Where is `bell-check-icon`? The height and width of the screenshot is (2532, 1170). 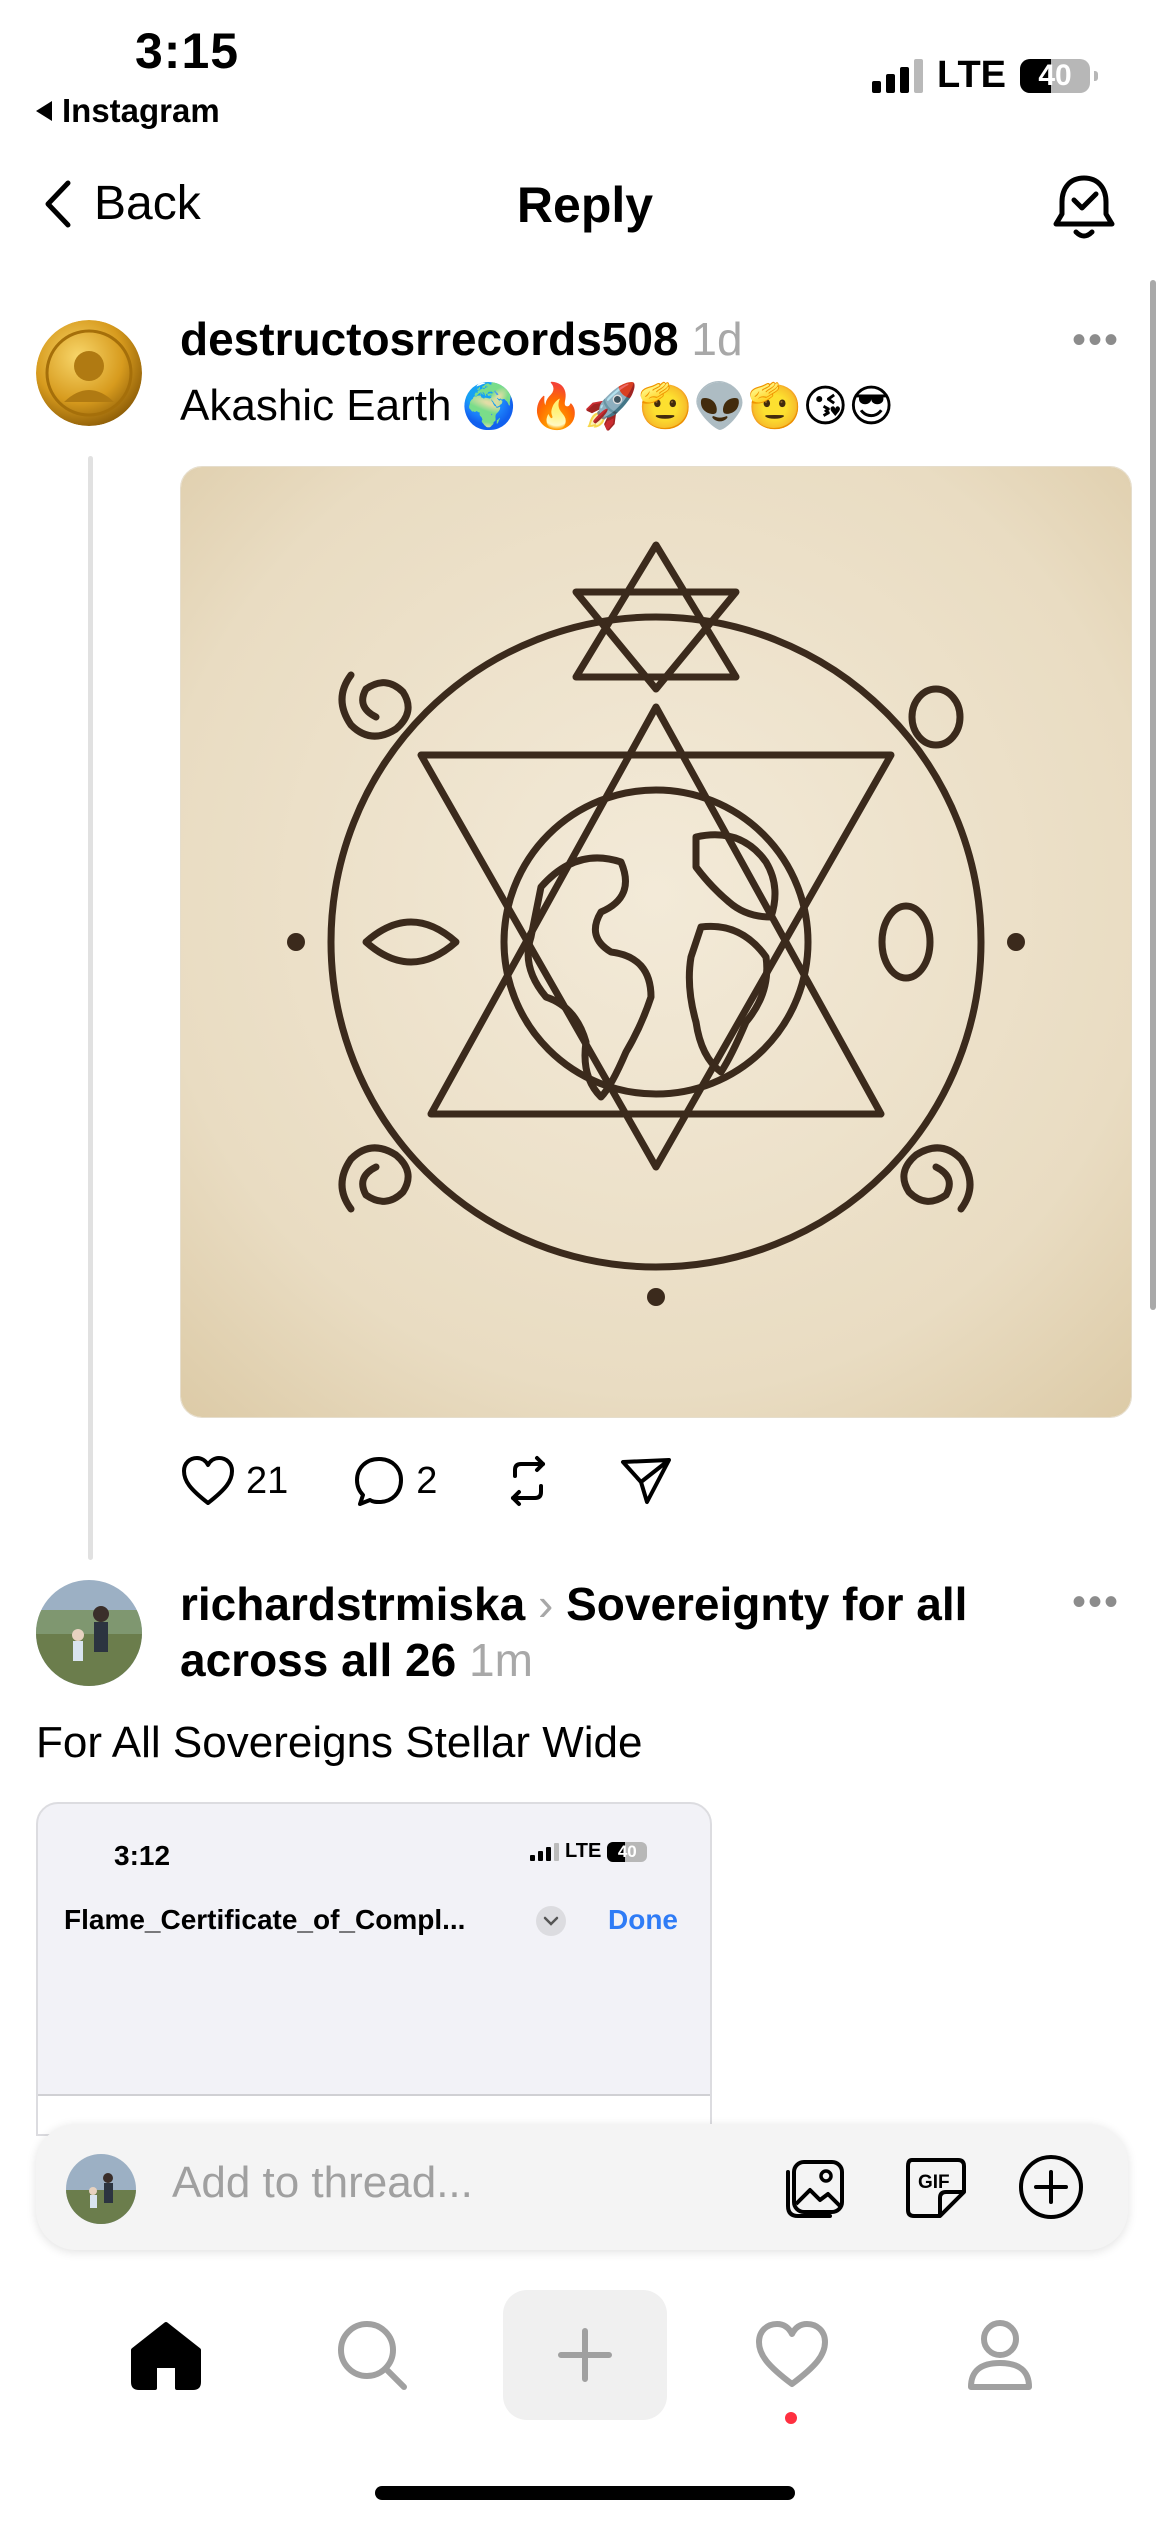 bell-check-icon is located at coordinates (1084, 207).